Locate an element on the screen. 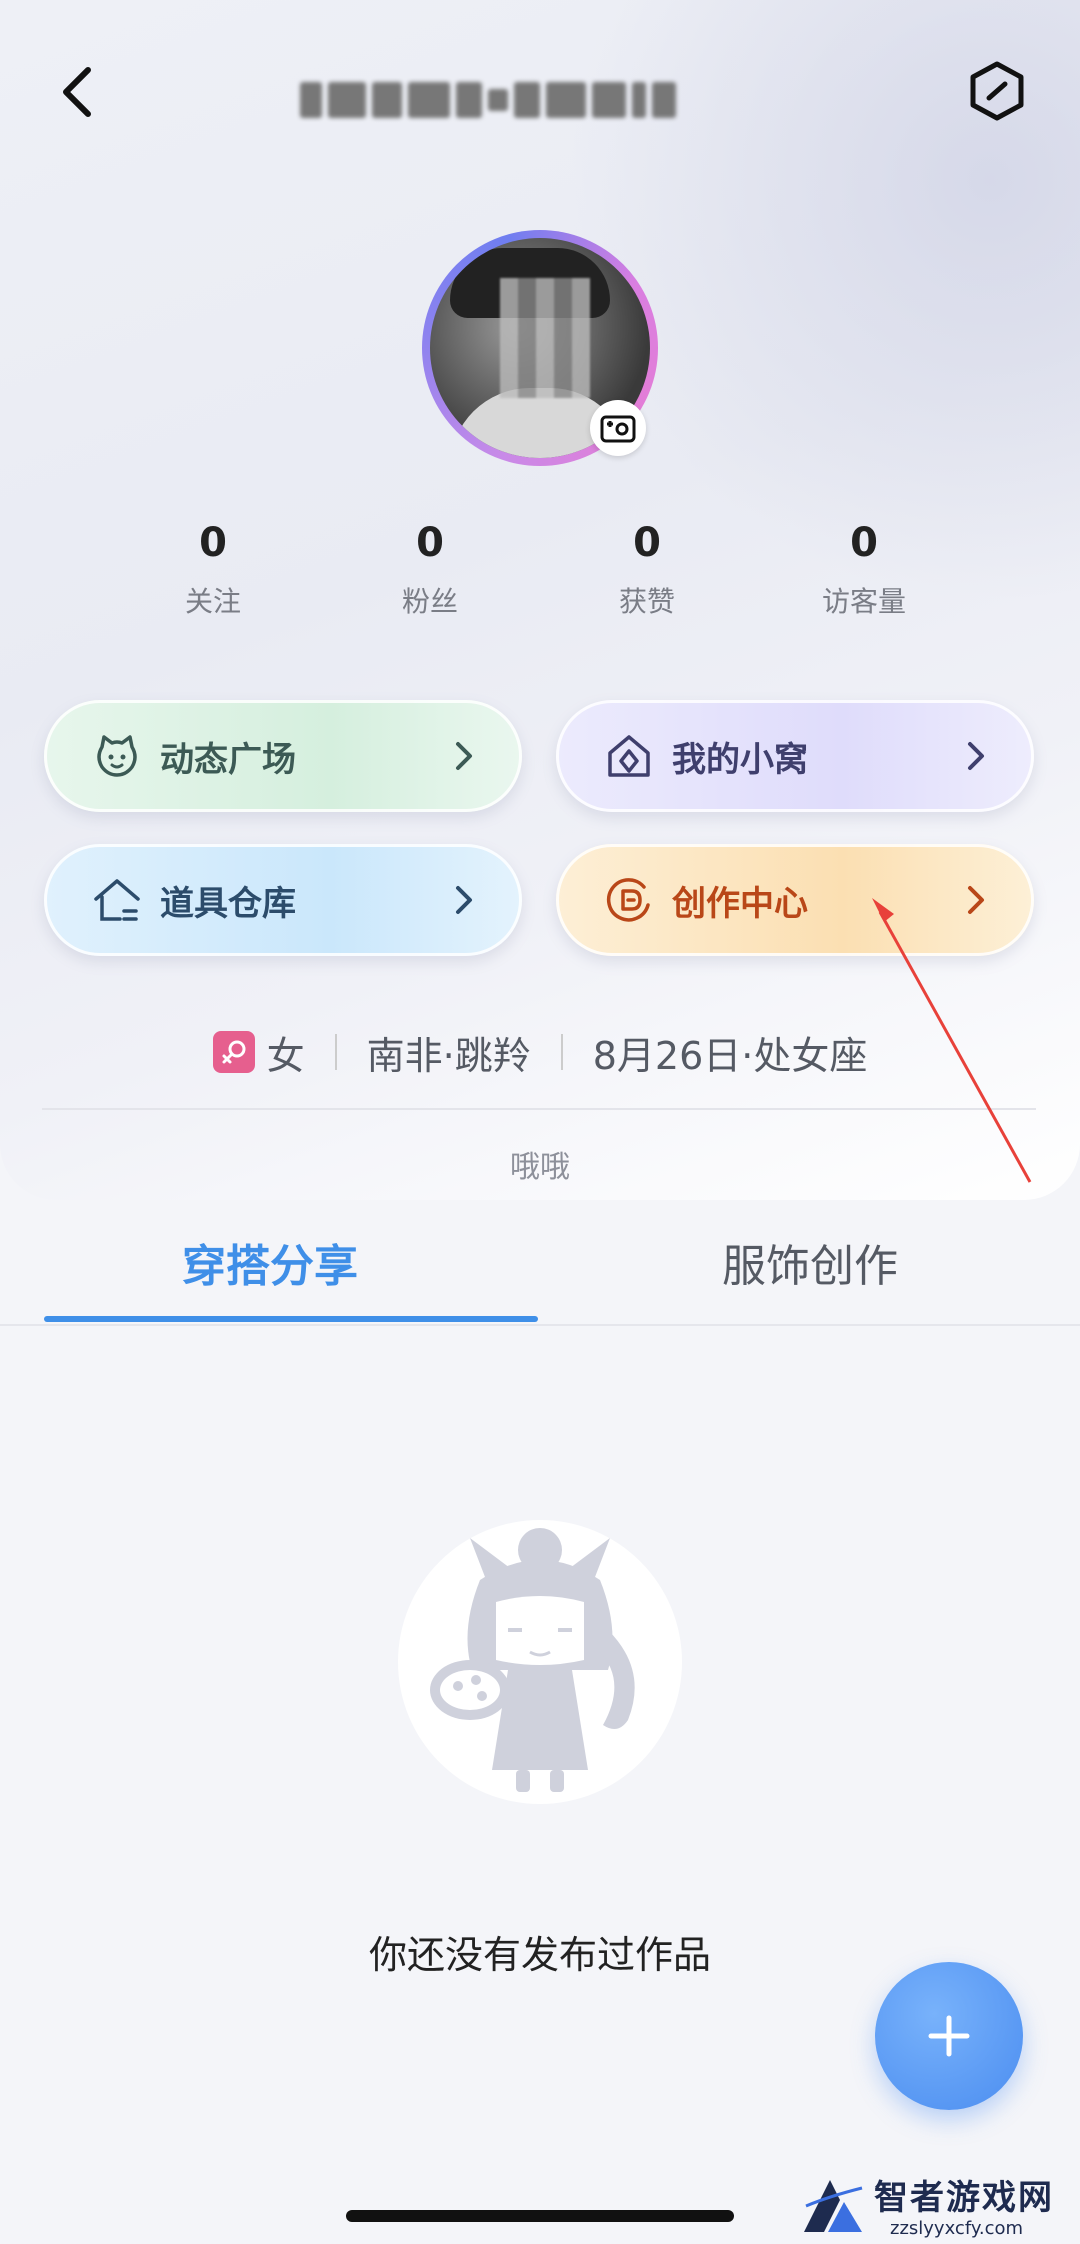 The width and height of the screenshot is (1080, 2244). stat-label: 获赞 is located at coordinates (646, 601).